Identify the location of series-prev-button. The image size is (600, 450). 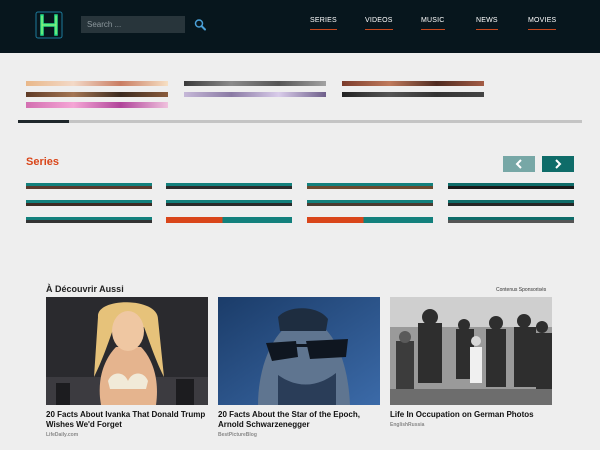
(519, 164).